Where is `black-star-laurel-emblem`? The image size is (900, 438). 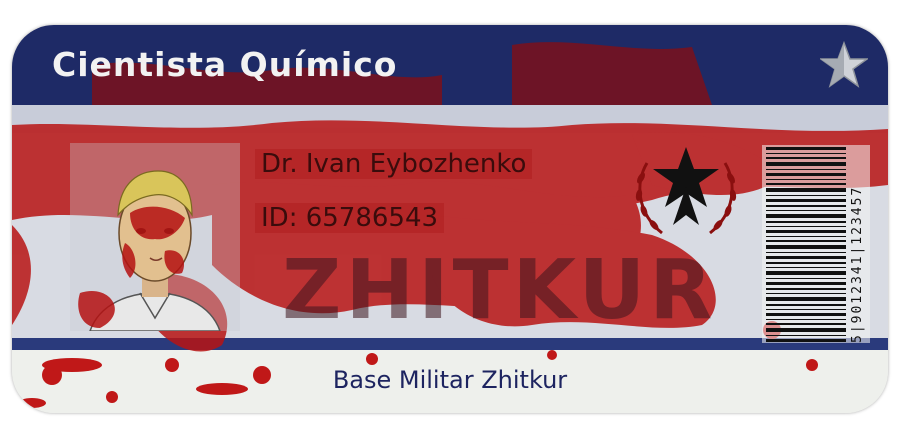
black-star-laurel-emblem is located at coordinates (686, 191).